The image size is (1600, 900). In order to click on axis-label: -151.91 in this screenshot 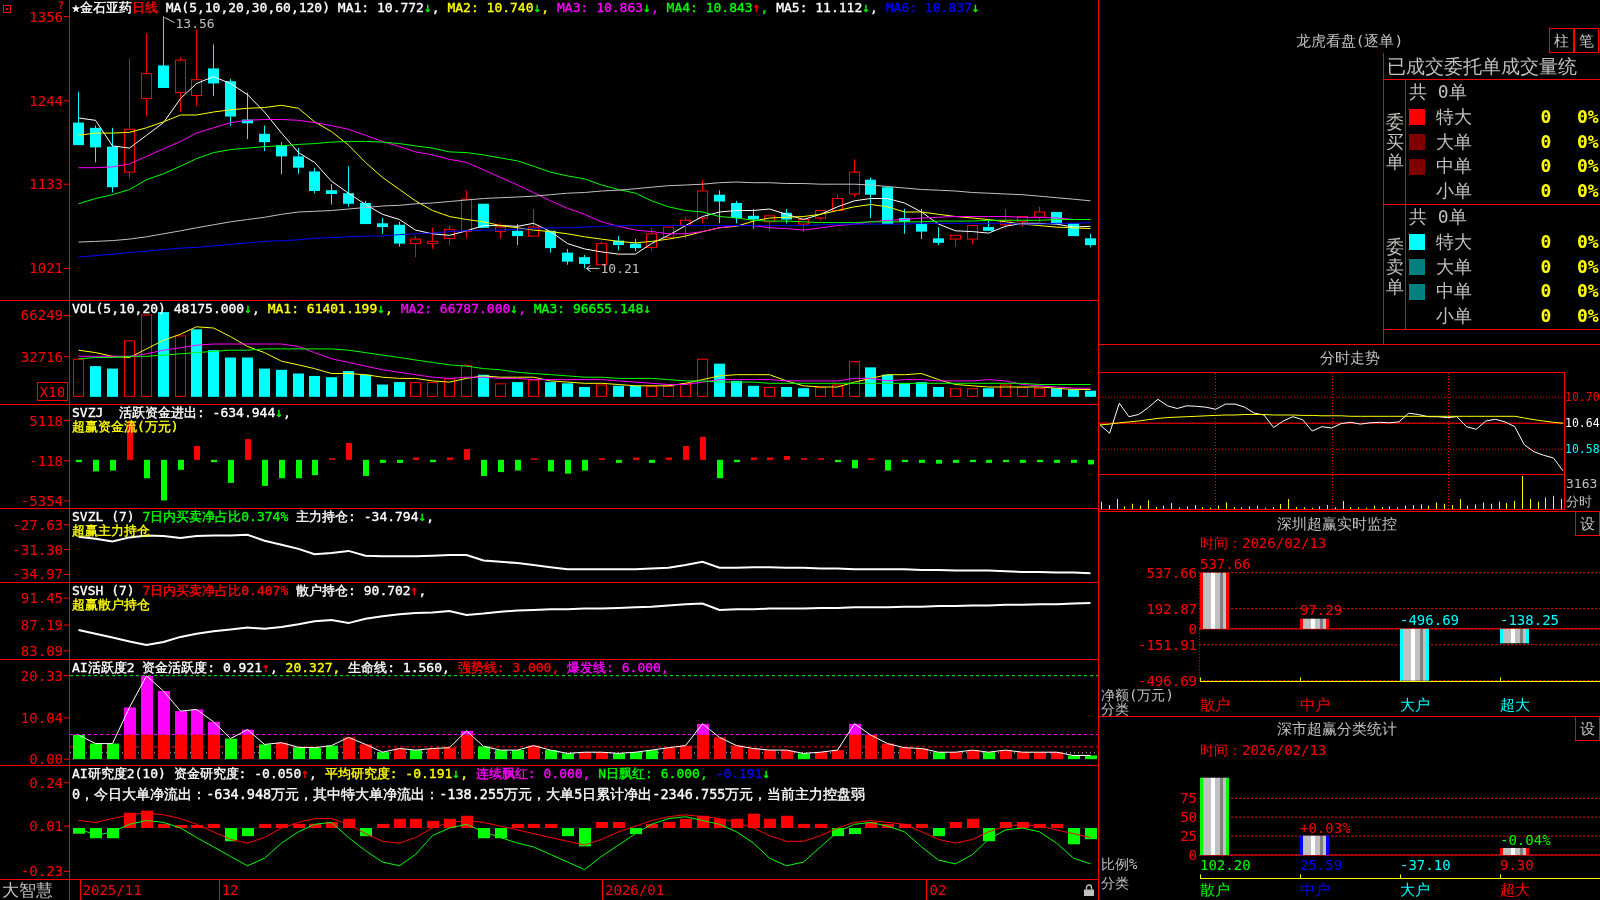, I will do `click(1167, 644)`.